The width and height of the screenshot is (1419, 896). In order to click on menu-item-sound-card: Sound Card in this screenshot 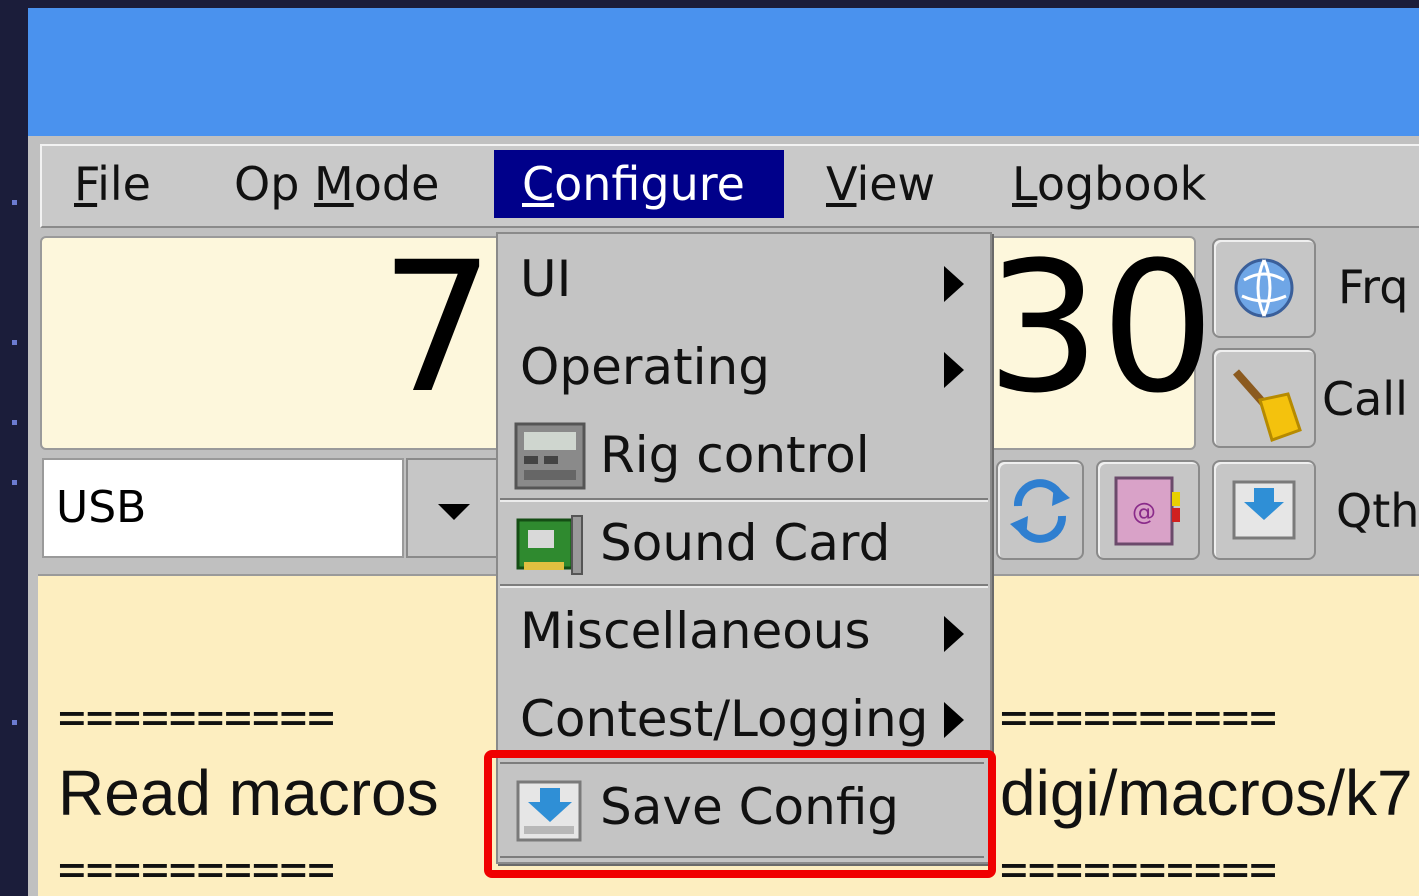, I will do `click(745, 543)`.